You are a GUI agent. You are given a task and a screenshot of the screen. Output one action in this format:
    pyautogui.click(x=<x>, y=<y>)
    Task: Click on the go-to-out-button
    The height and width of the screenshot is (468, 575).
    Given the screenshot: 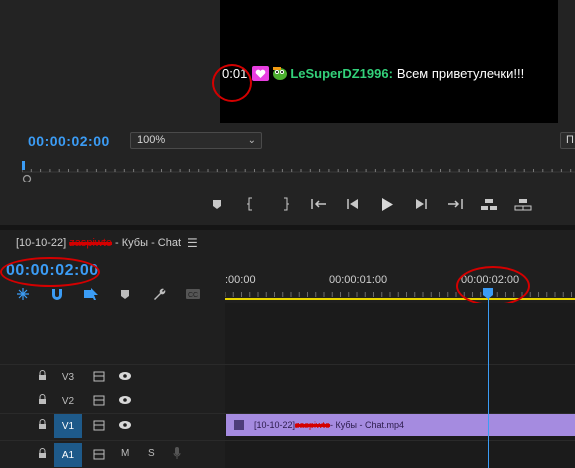 What is the action you would take?
    pyautogui.click(x=455, y=204)
    